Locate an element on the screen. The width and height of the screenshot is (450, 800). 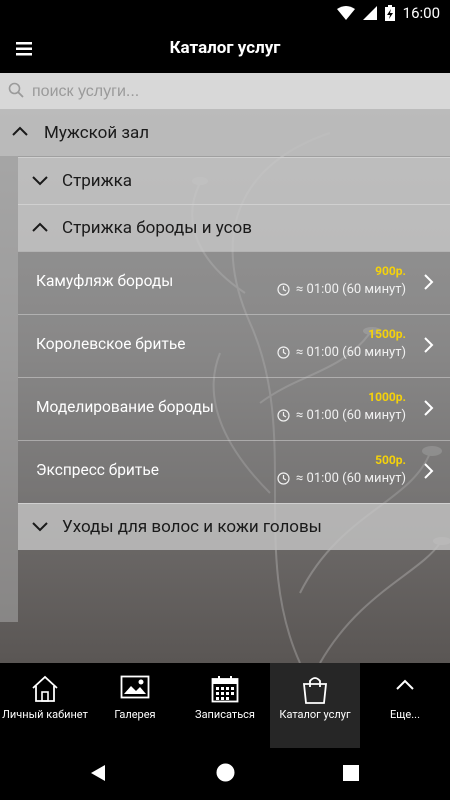
service-price: 1500р. is located at coordinates (387, 334).